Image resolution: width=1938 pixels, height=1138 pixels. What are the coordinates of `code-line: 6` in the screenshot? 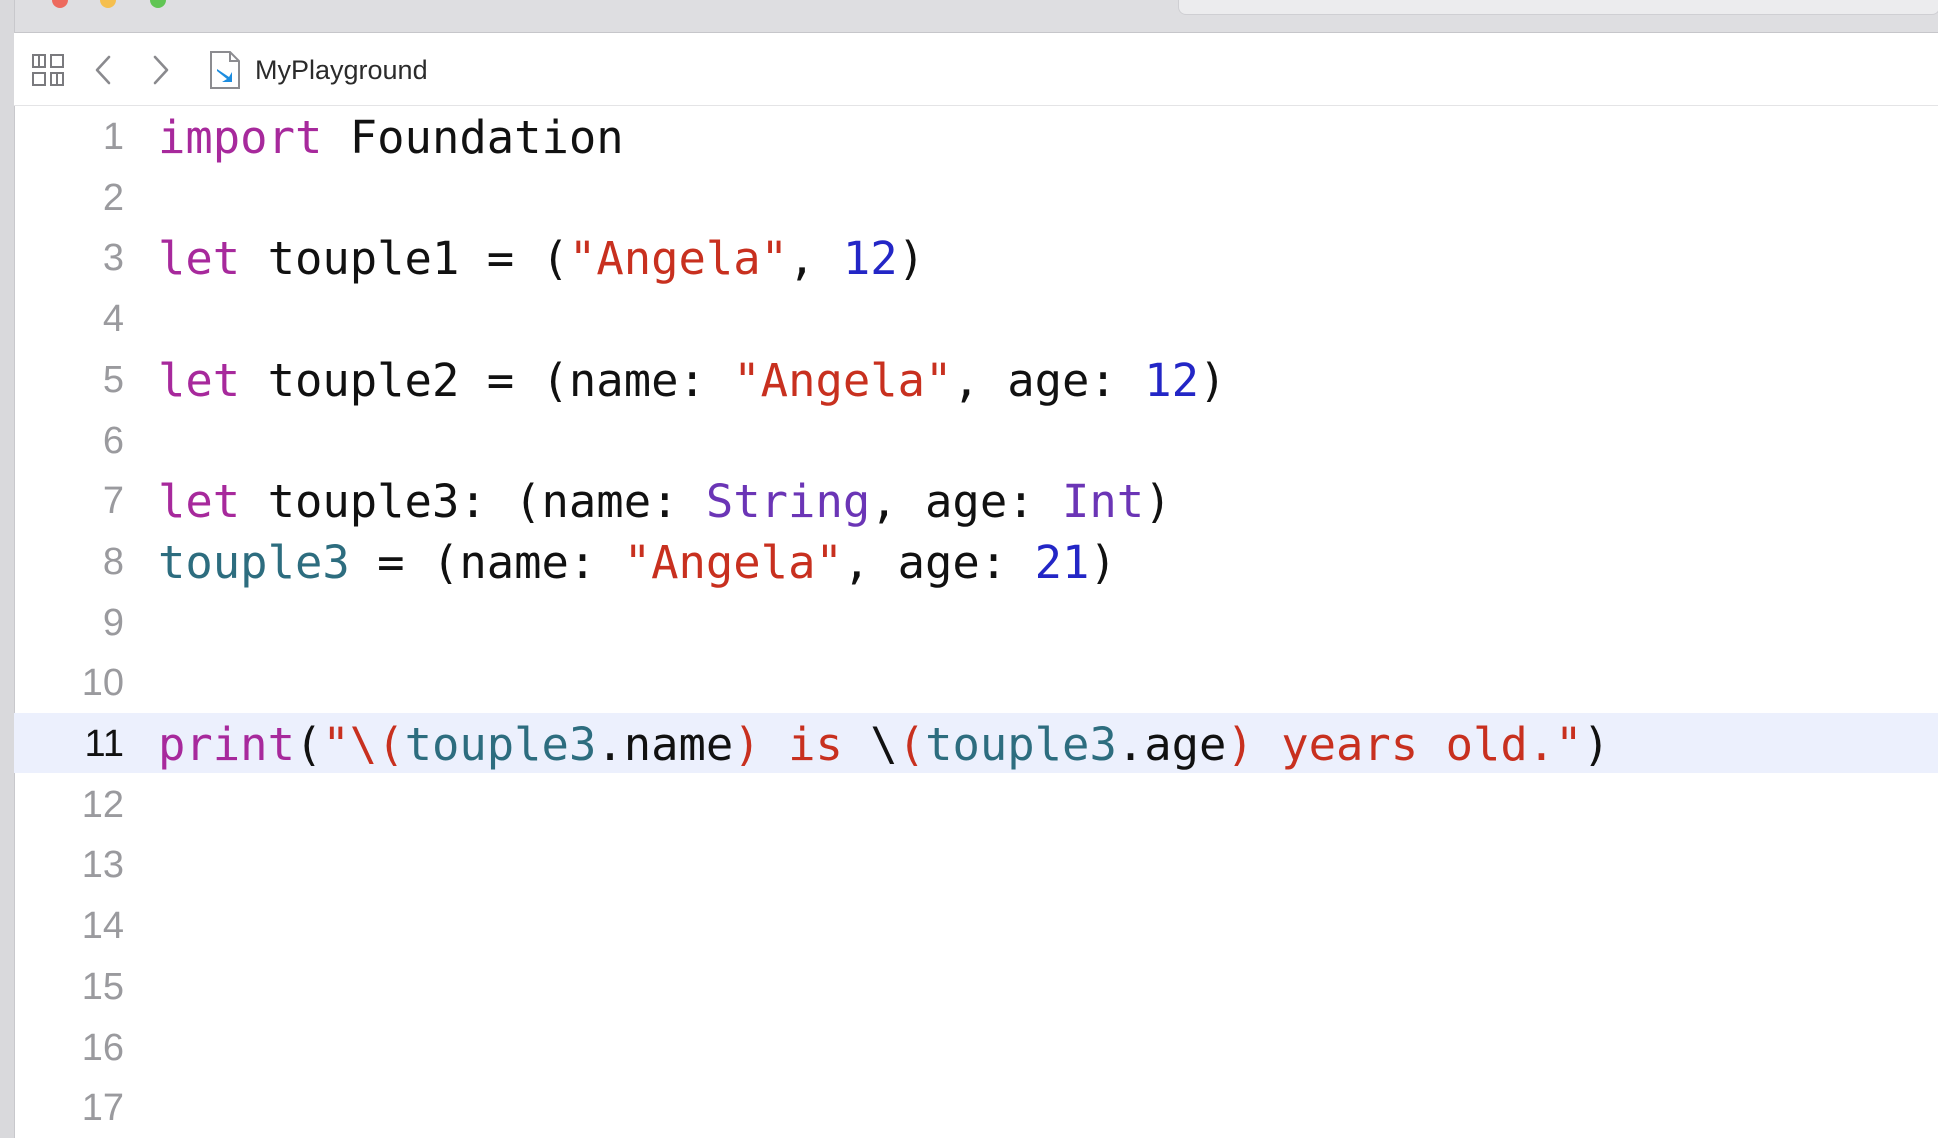 It's located at (976, 440).